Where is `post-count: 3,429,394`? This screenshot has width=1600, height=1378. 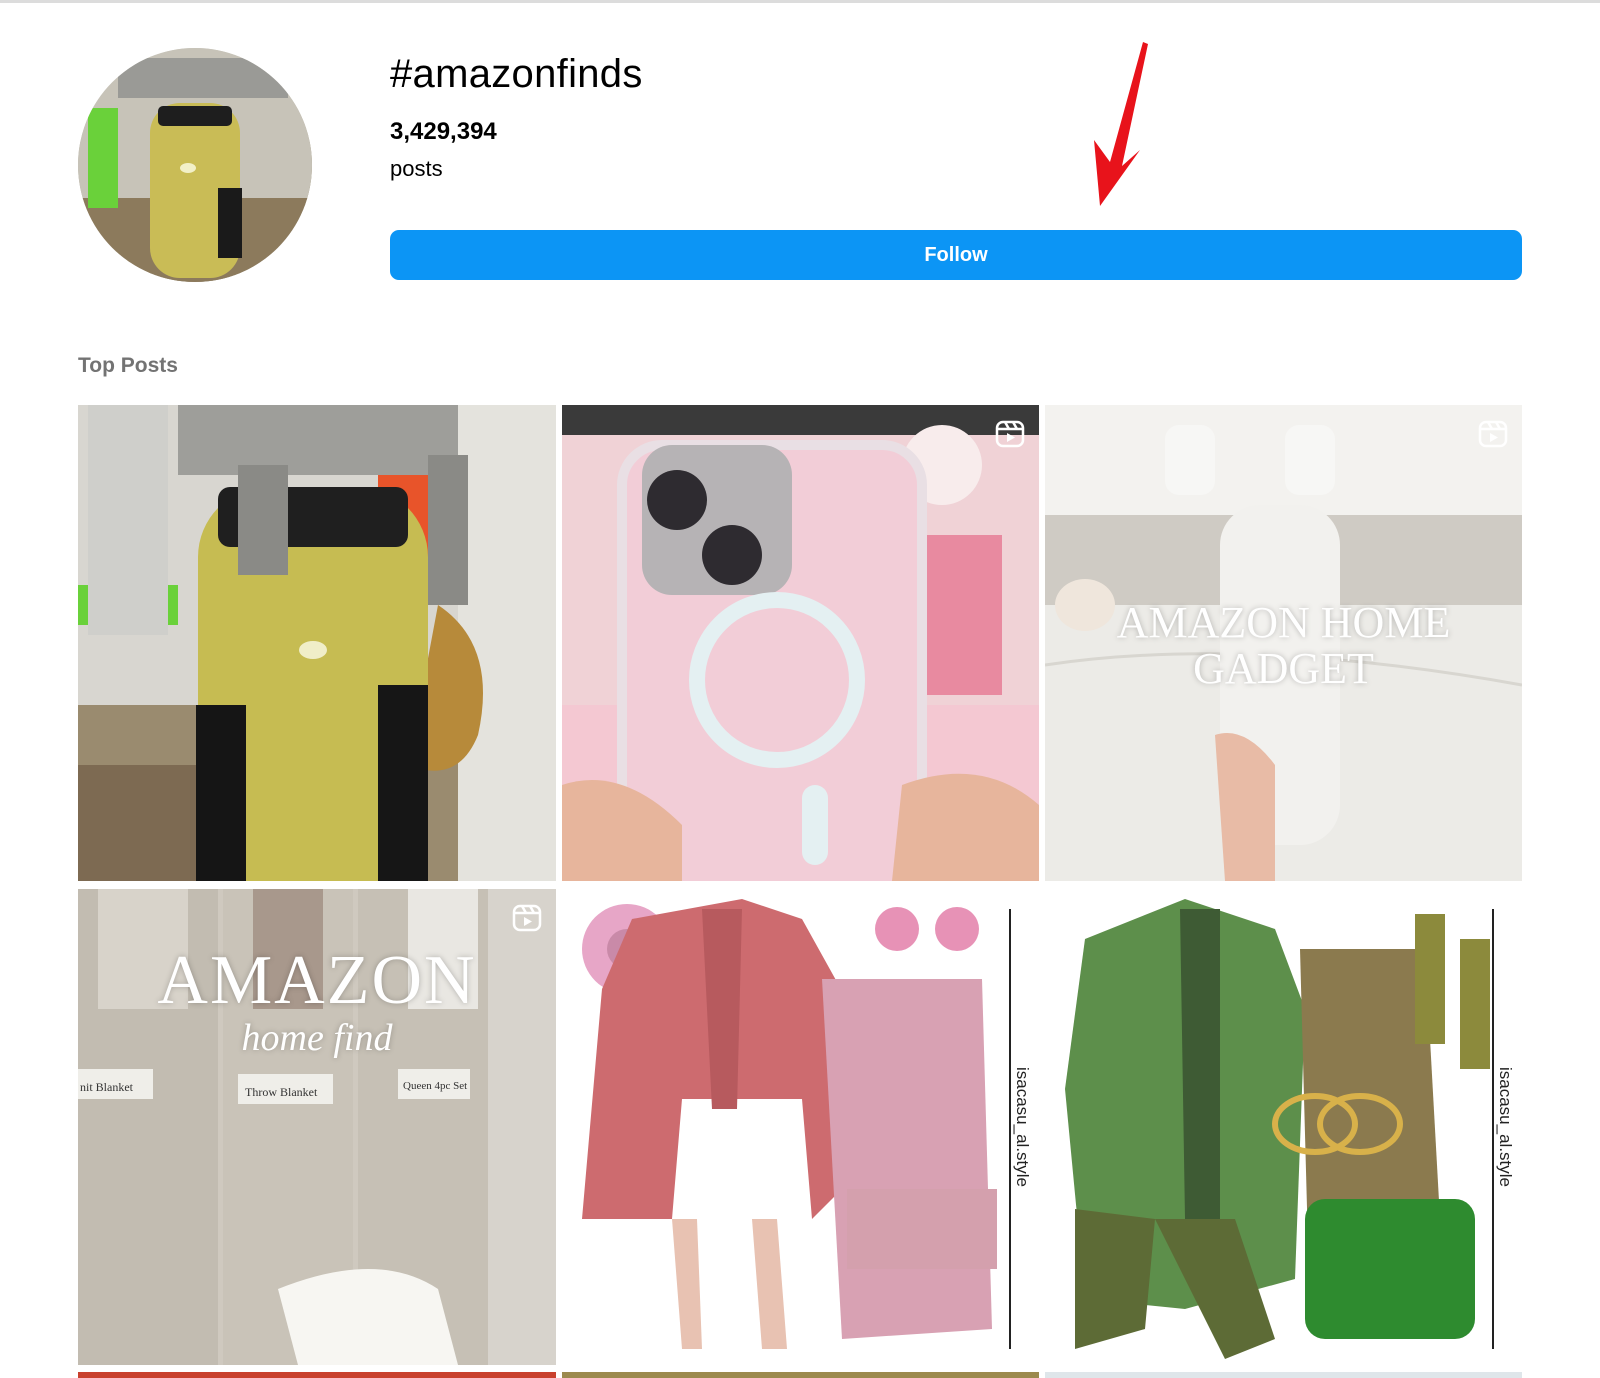 post-count: 3,429,394 is located at coordinates (443, 131).